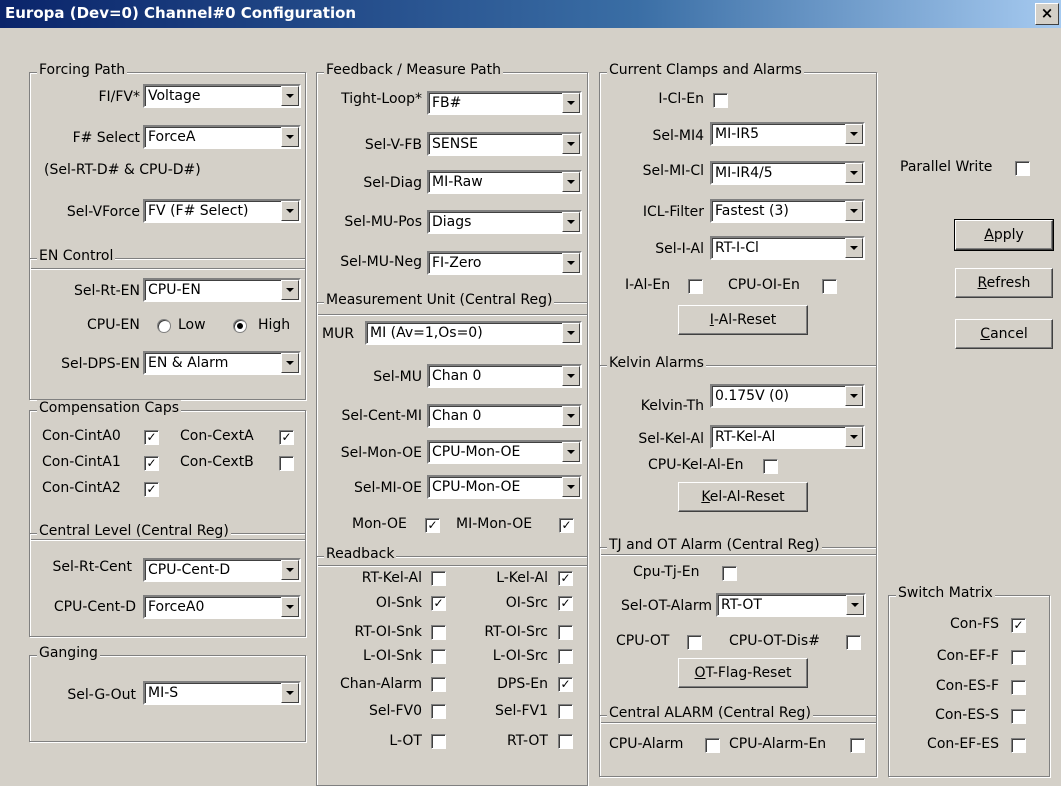  Describe the element at coordinates (504, 263) in the screenshot. I see `muneg-combo: FI-Zero` at that location.